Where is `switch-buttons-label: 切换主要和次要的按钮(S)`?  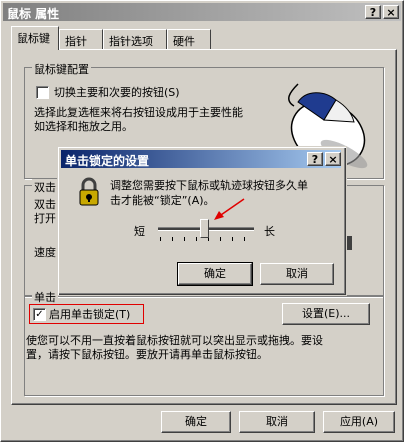
switch-buttons-label: 切换主要和次要的按钮(S) is located at coordinates (117, 92).